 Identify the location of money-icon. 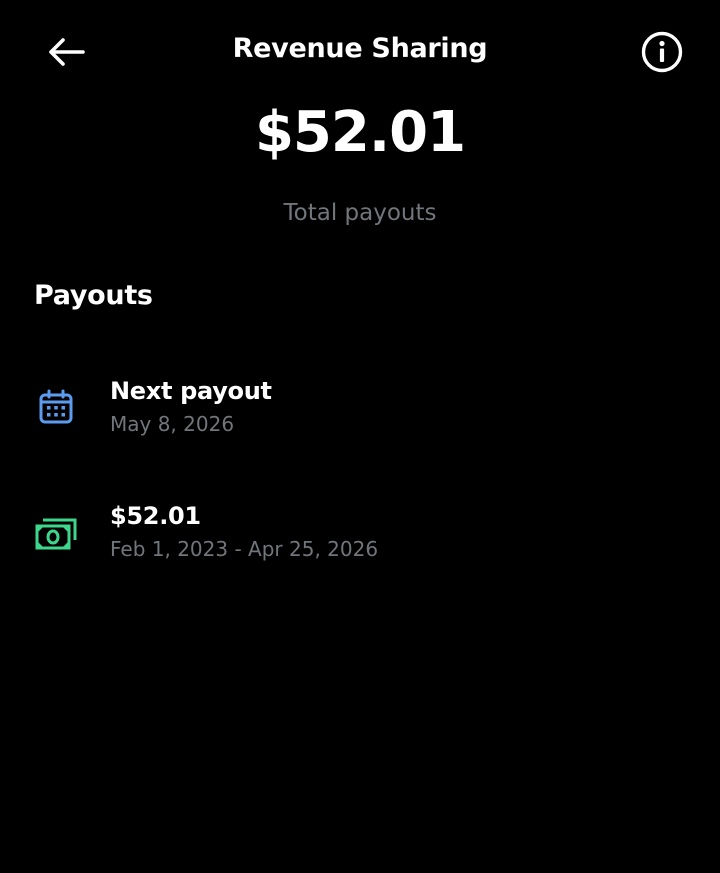
(56, 534).